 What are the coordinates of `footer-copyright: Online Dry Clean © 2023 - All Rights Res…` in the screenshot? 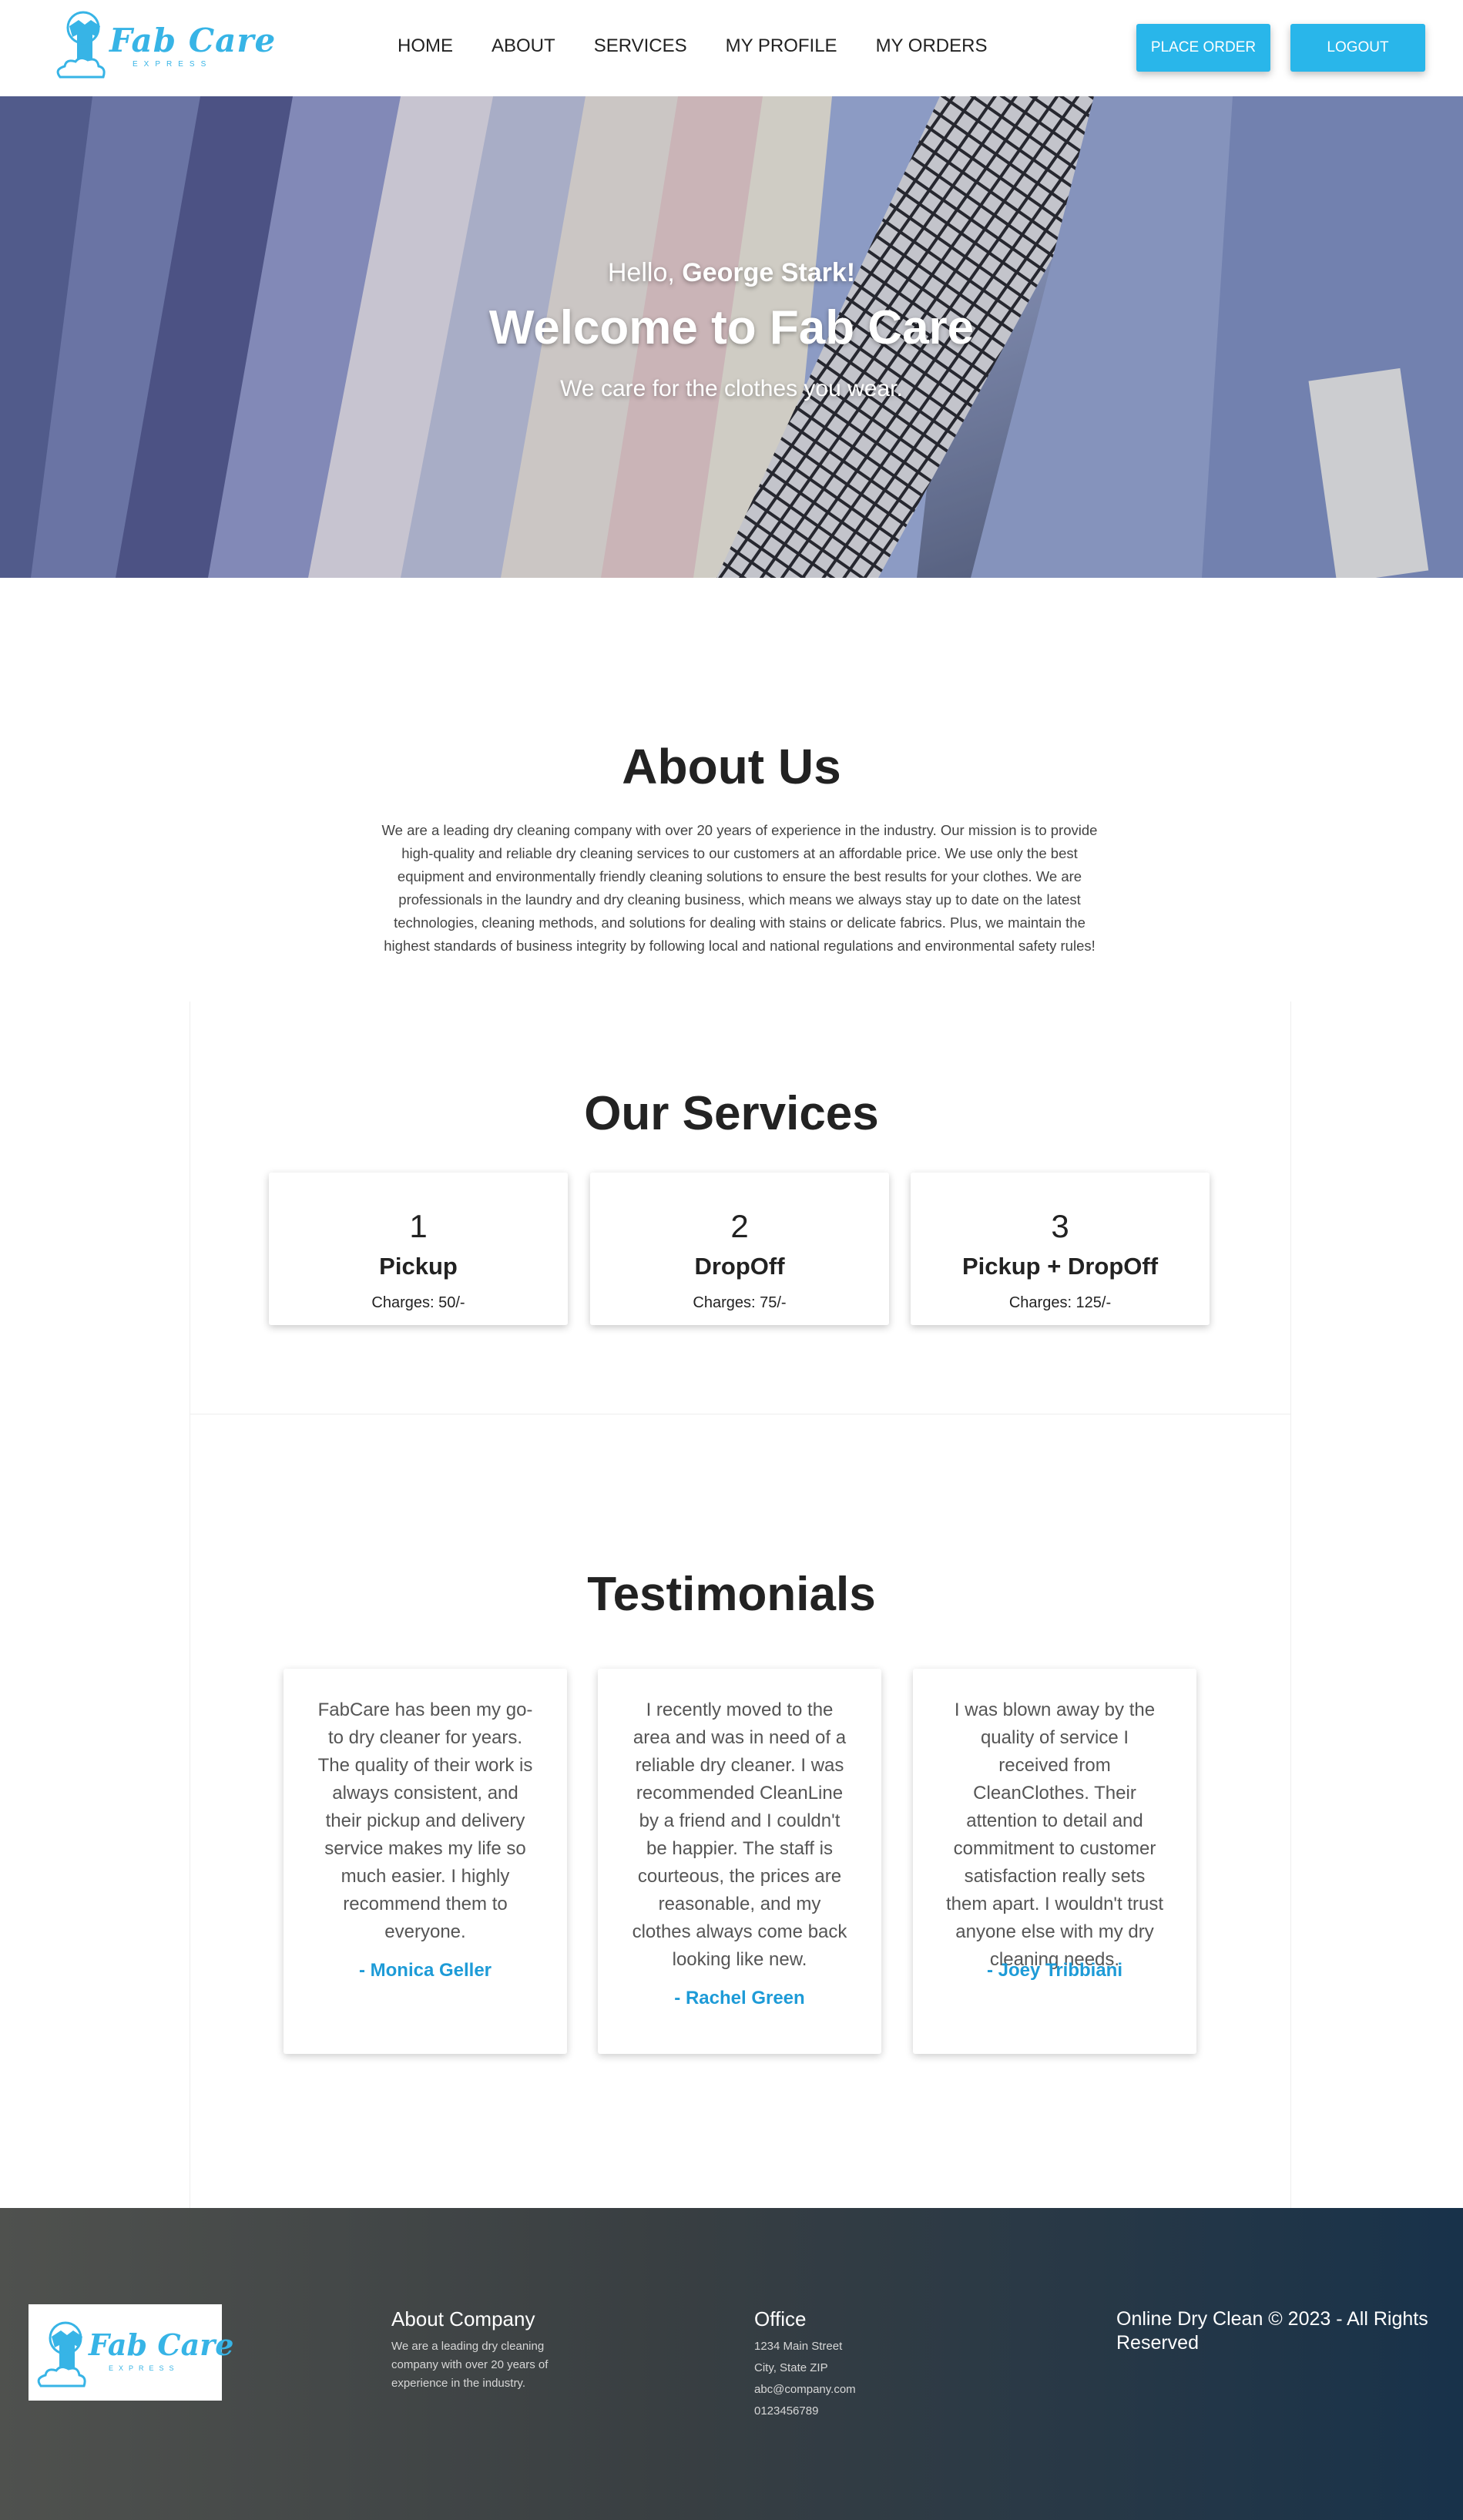 It's located at (1272, 2331).